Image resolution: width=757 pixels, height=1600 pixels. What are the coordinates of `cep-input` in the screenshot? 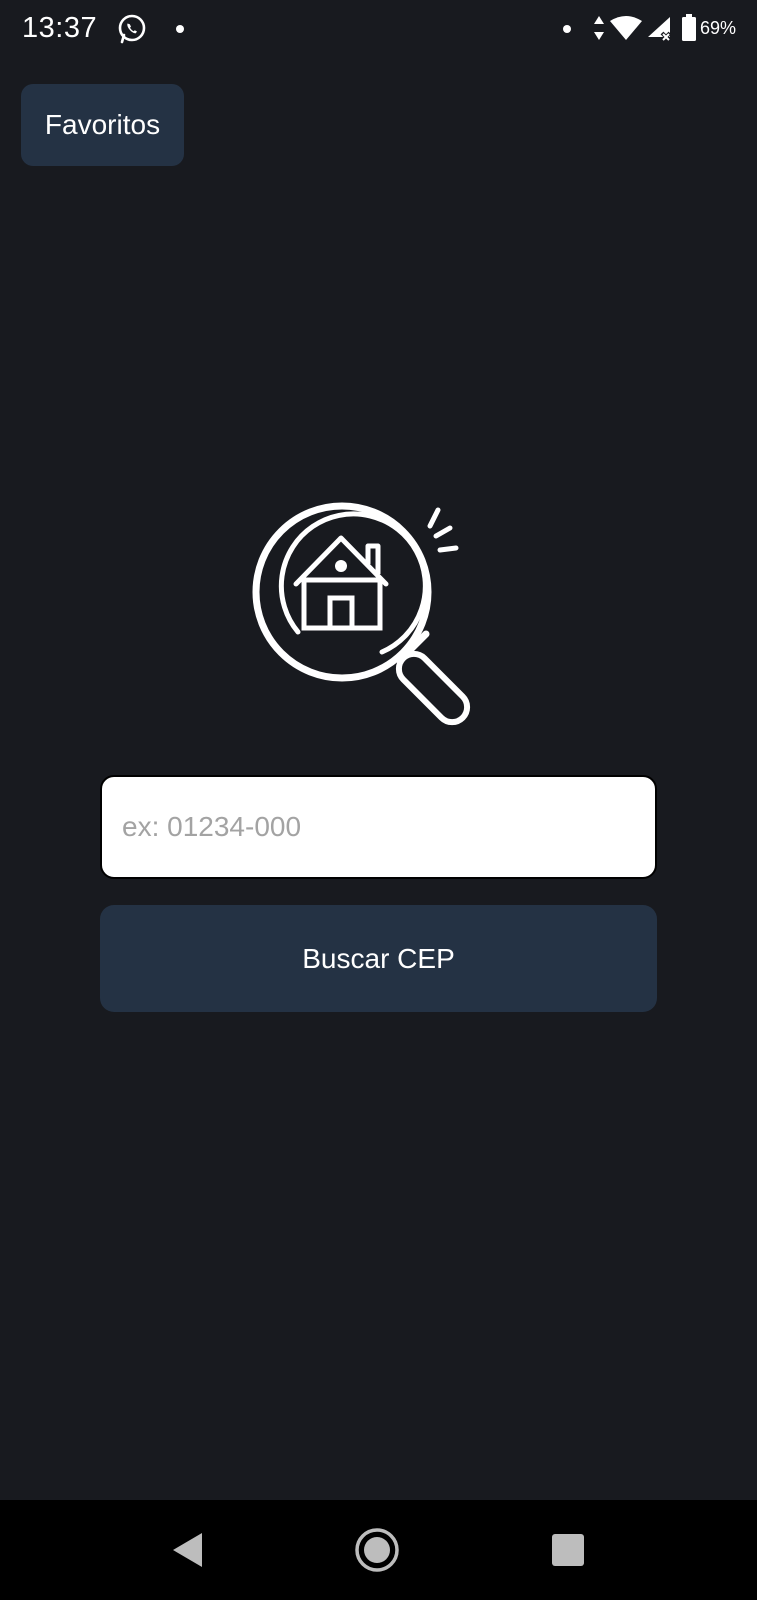 It's located at (378, 827).